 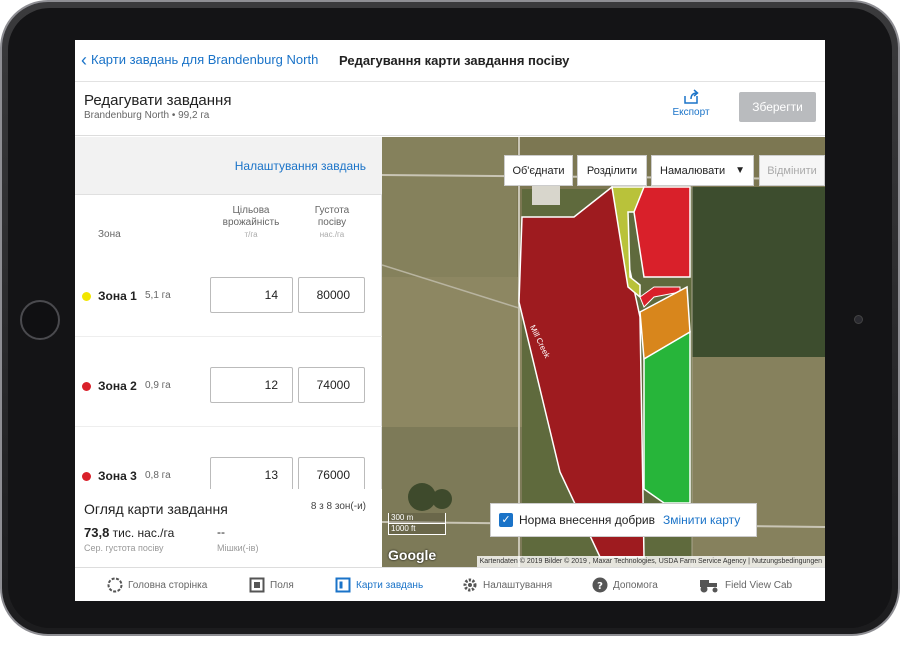 What do you see at coordinates (667, 417) in the screenshot?
I see `zone-polygon-green` at bounding box center [667, 417].